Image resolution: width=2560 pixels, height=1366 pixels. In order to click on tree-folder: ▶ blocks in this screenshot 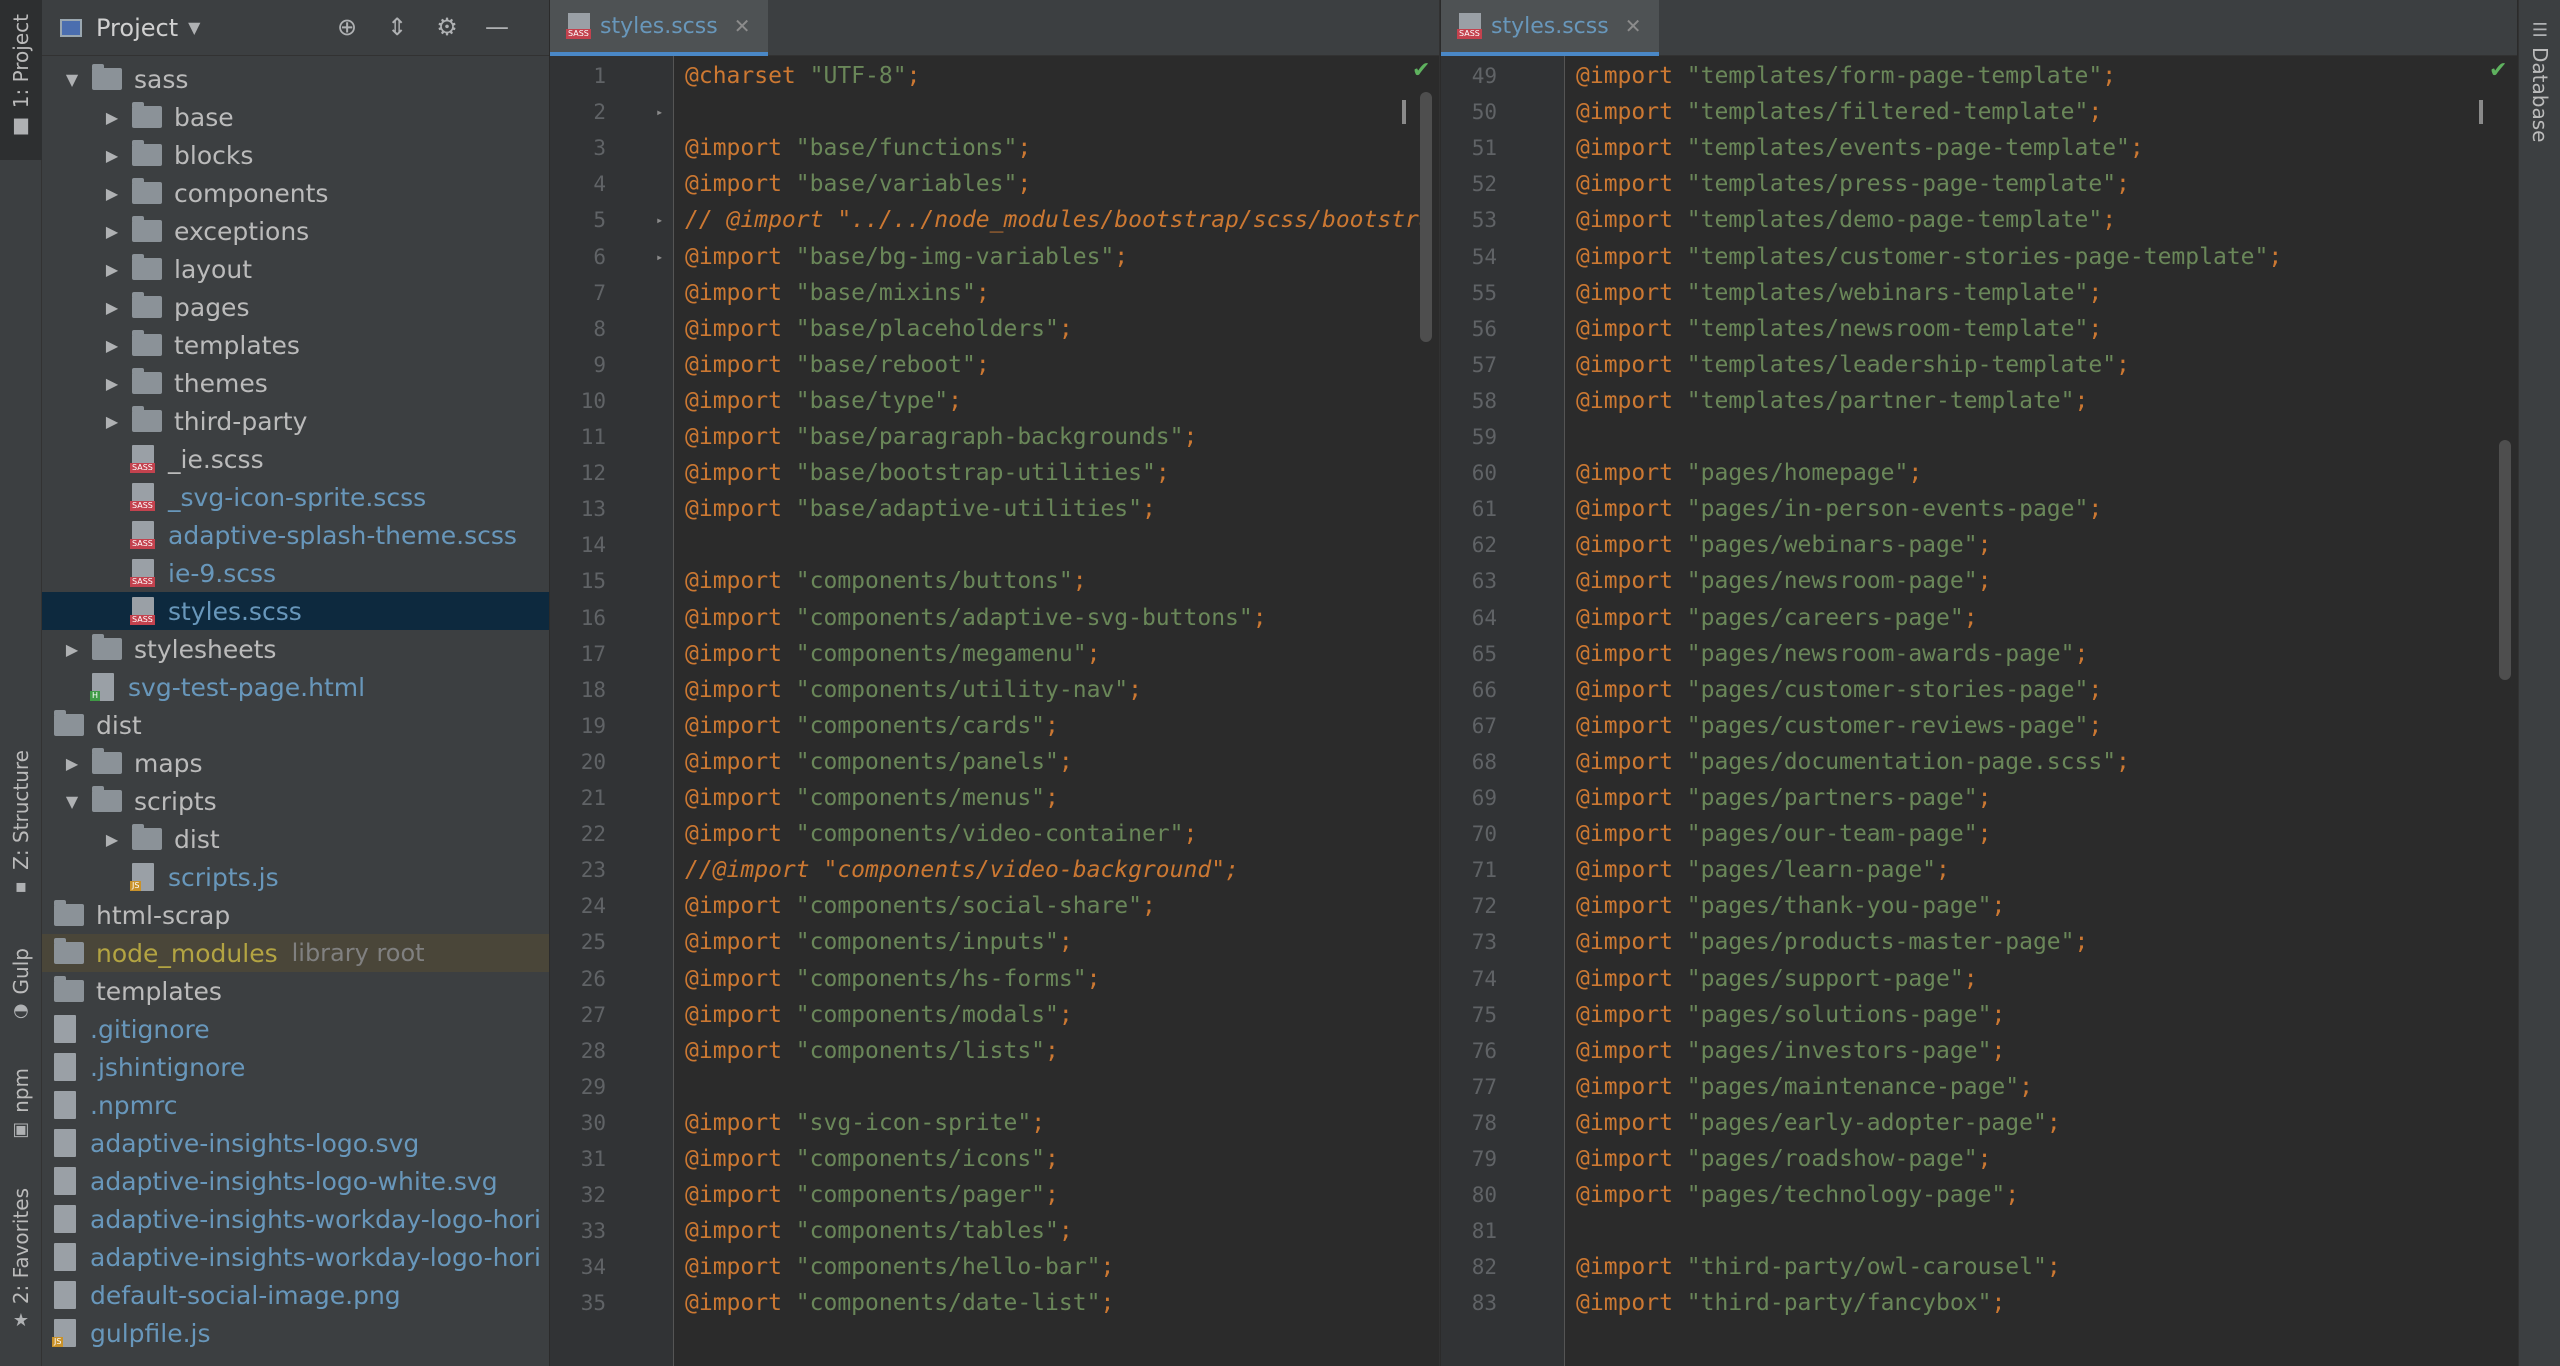, I will do `click(295, 155)`.